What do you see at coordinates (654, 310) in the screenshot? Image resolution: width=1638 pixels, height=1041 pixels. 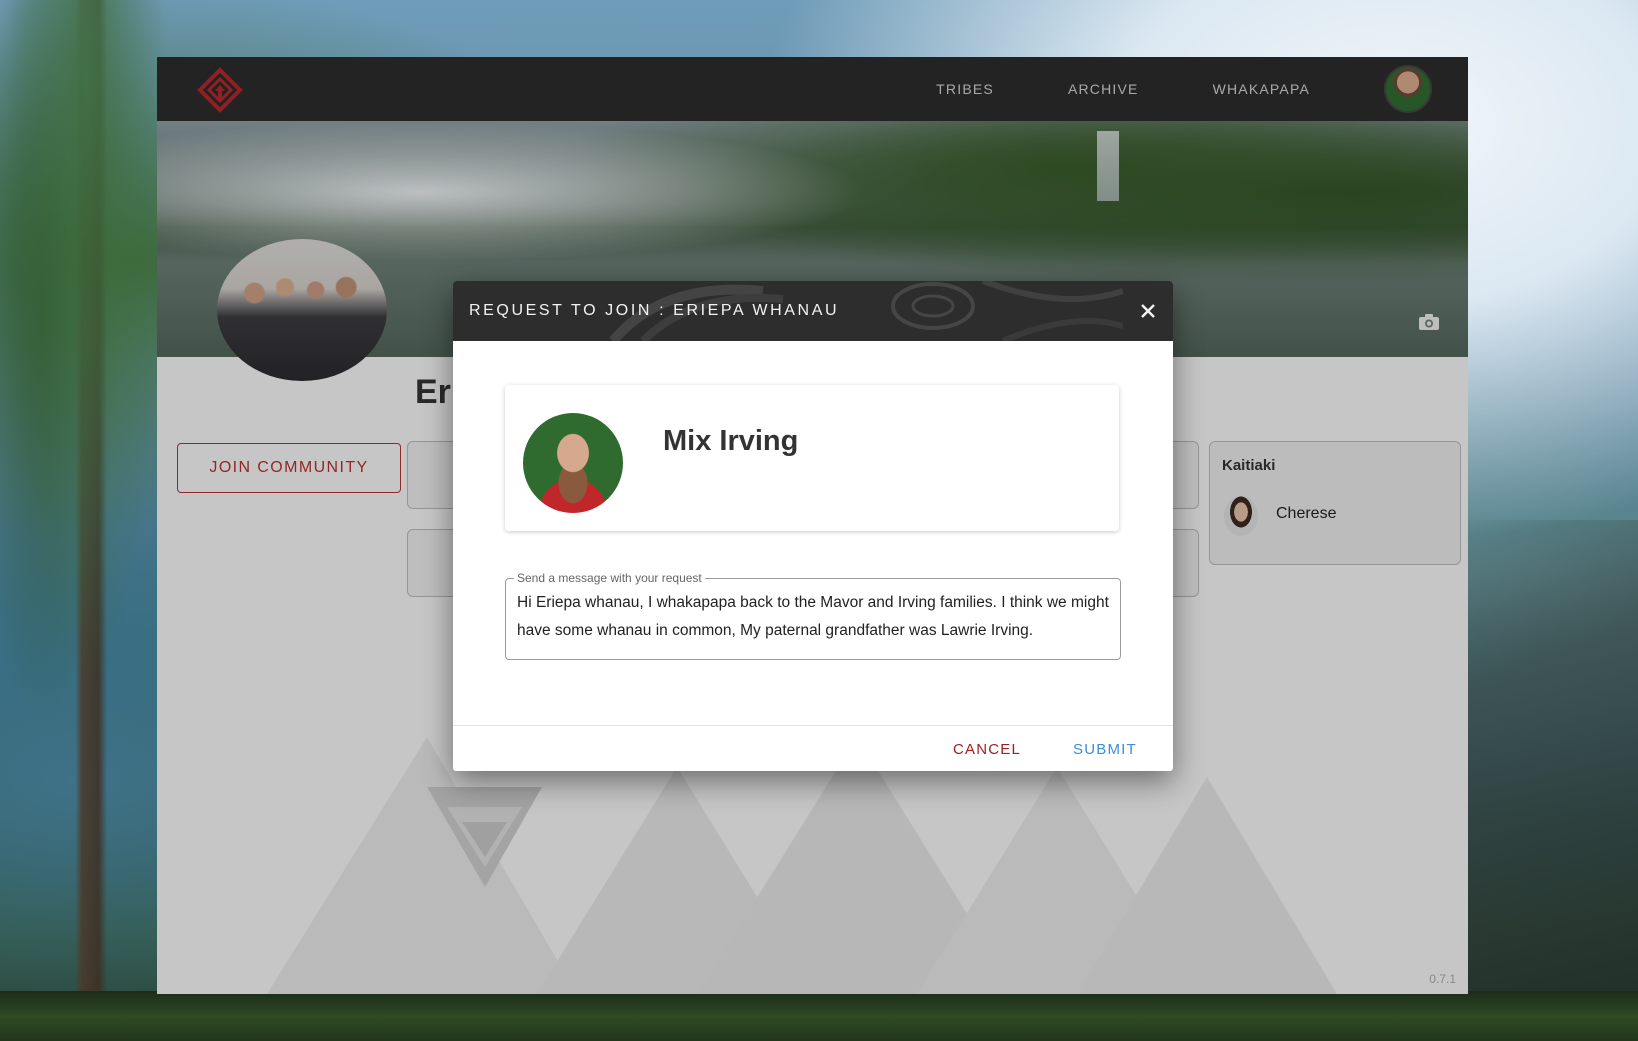 I see `dialog-title: REQUEST TO JOIN : ERIEPA WHANAU` at bounding box center [654, 310].